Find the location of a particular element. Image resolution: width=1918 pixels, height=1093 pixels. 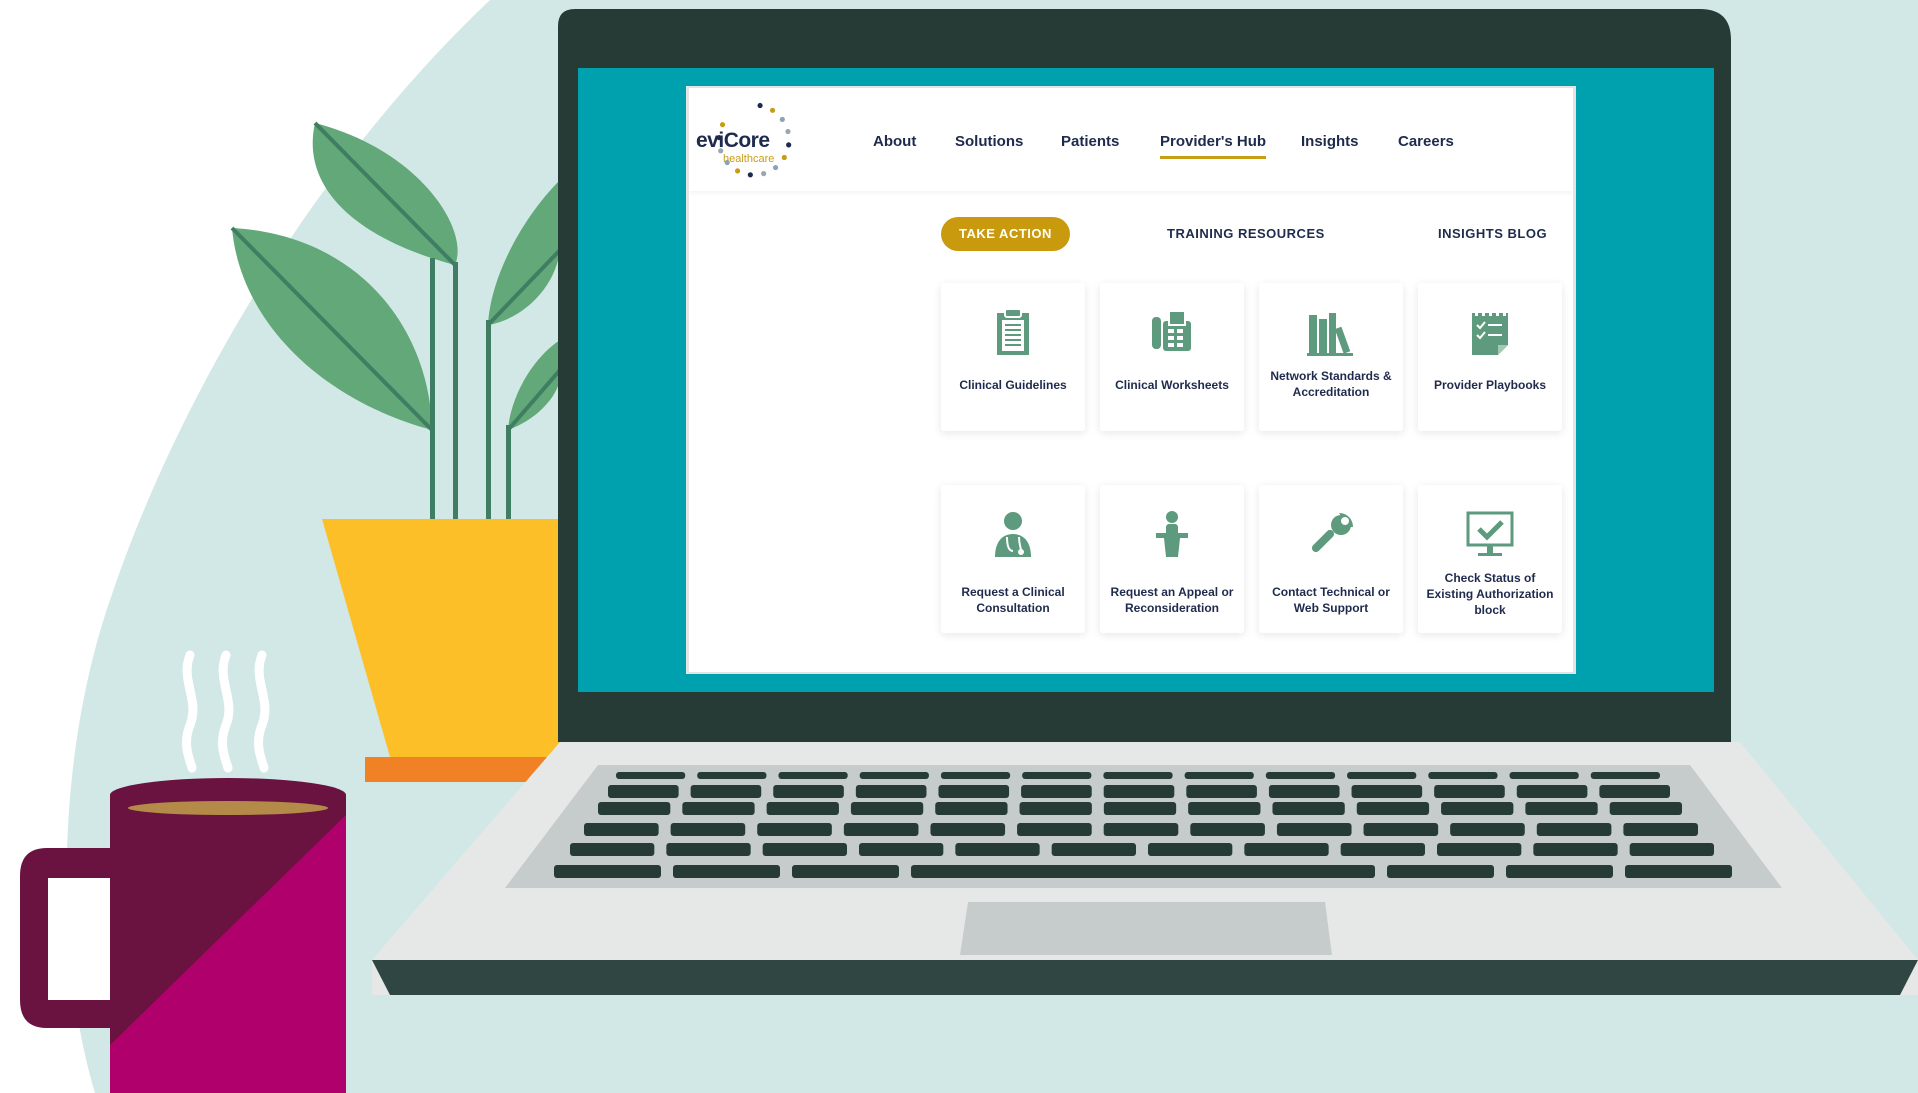

nav-providers-hub: Provider's Hub is located at coordinates (1213, 146).